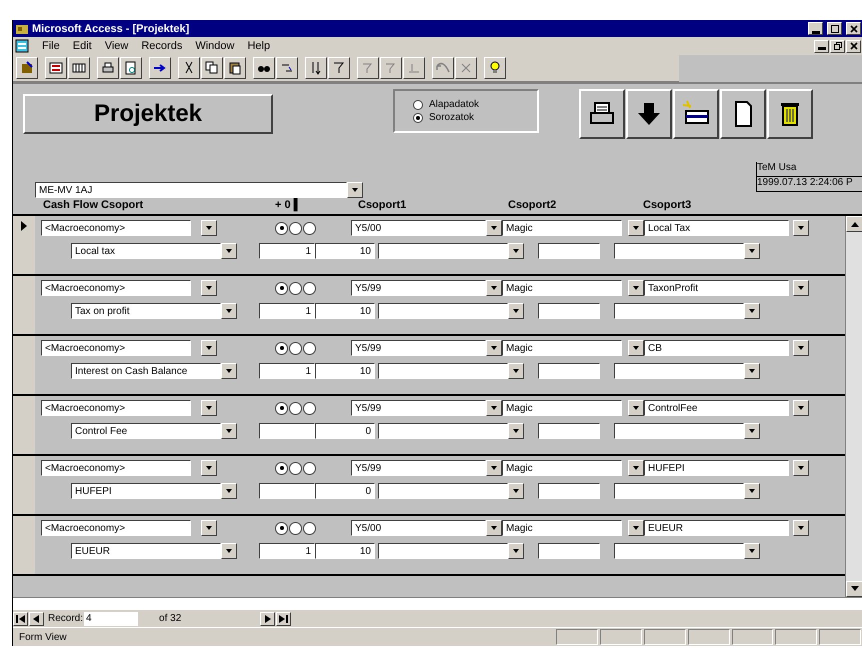 This screenshot has width=862, height=656. Describe the element at coordinates (345, 251) in the screenshot. I see `input-field: 10` at that location.